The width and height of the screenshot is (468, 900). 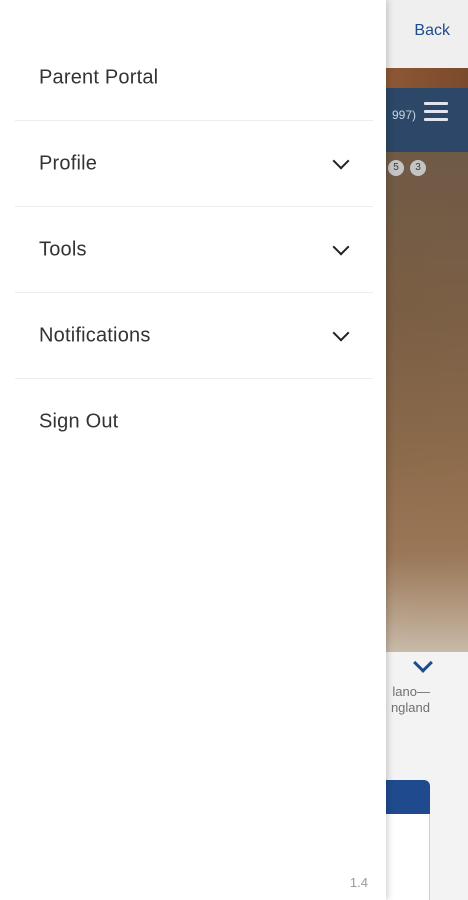 I want to click on menu-item-parent-portal: Parent Portal, so click(x=194, y=78).